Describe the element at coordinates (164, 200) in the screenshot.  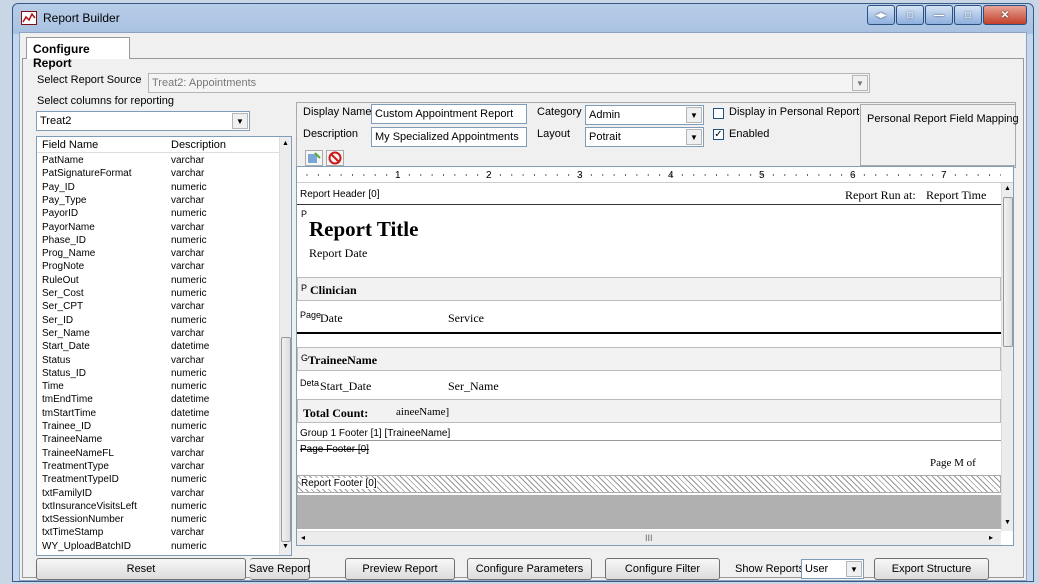
I see `field-row: Pay_Type varchar` at that location.